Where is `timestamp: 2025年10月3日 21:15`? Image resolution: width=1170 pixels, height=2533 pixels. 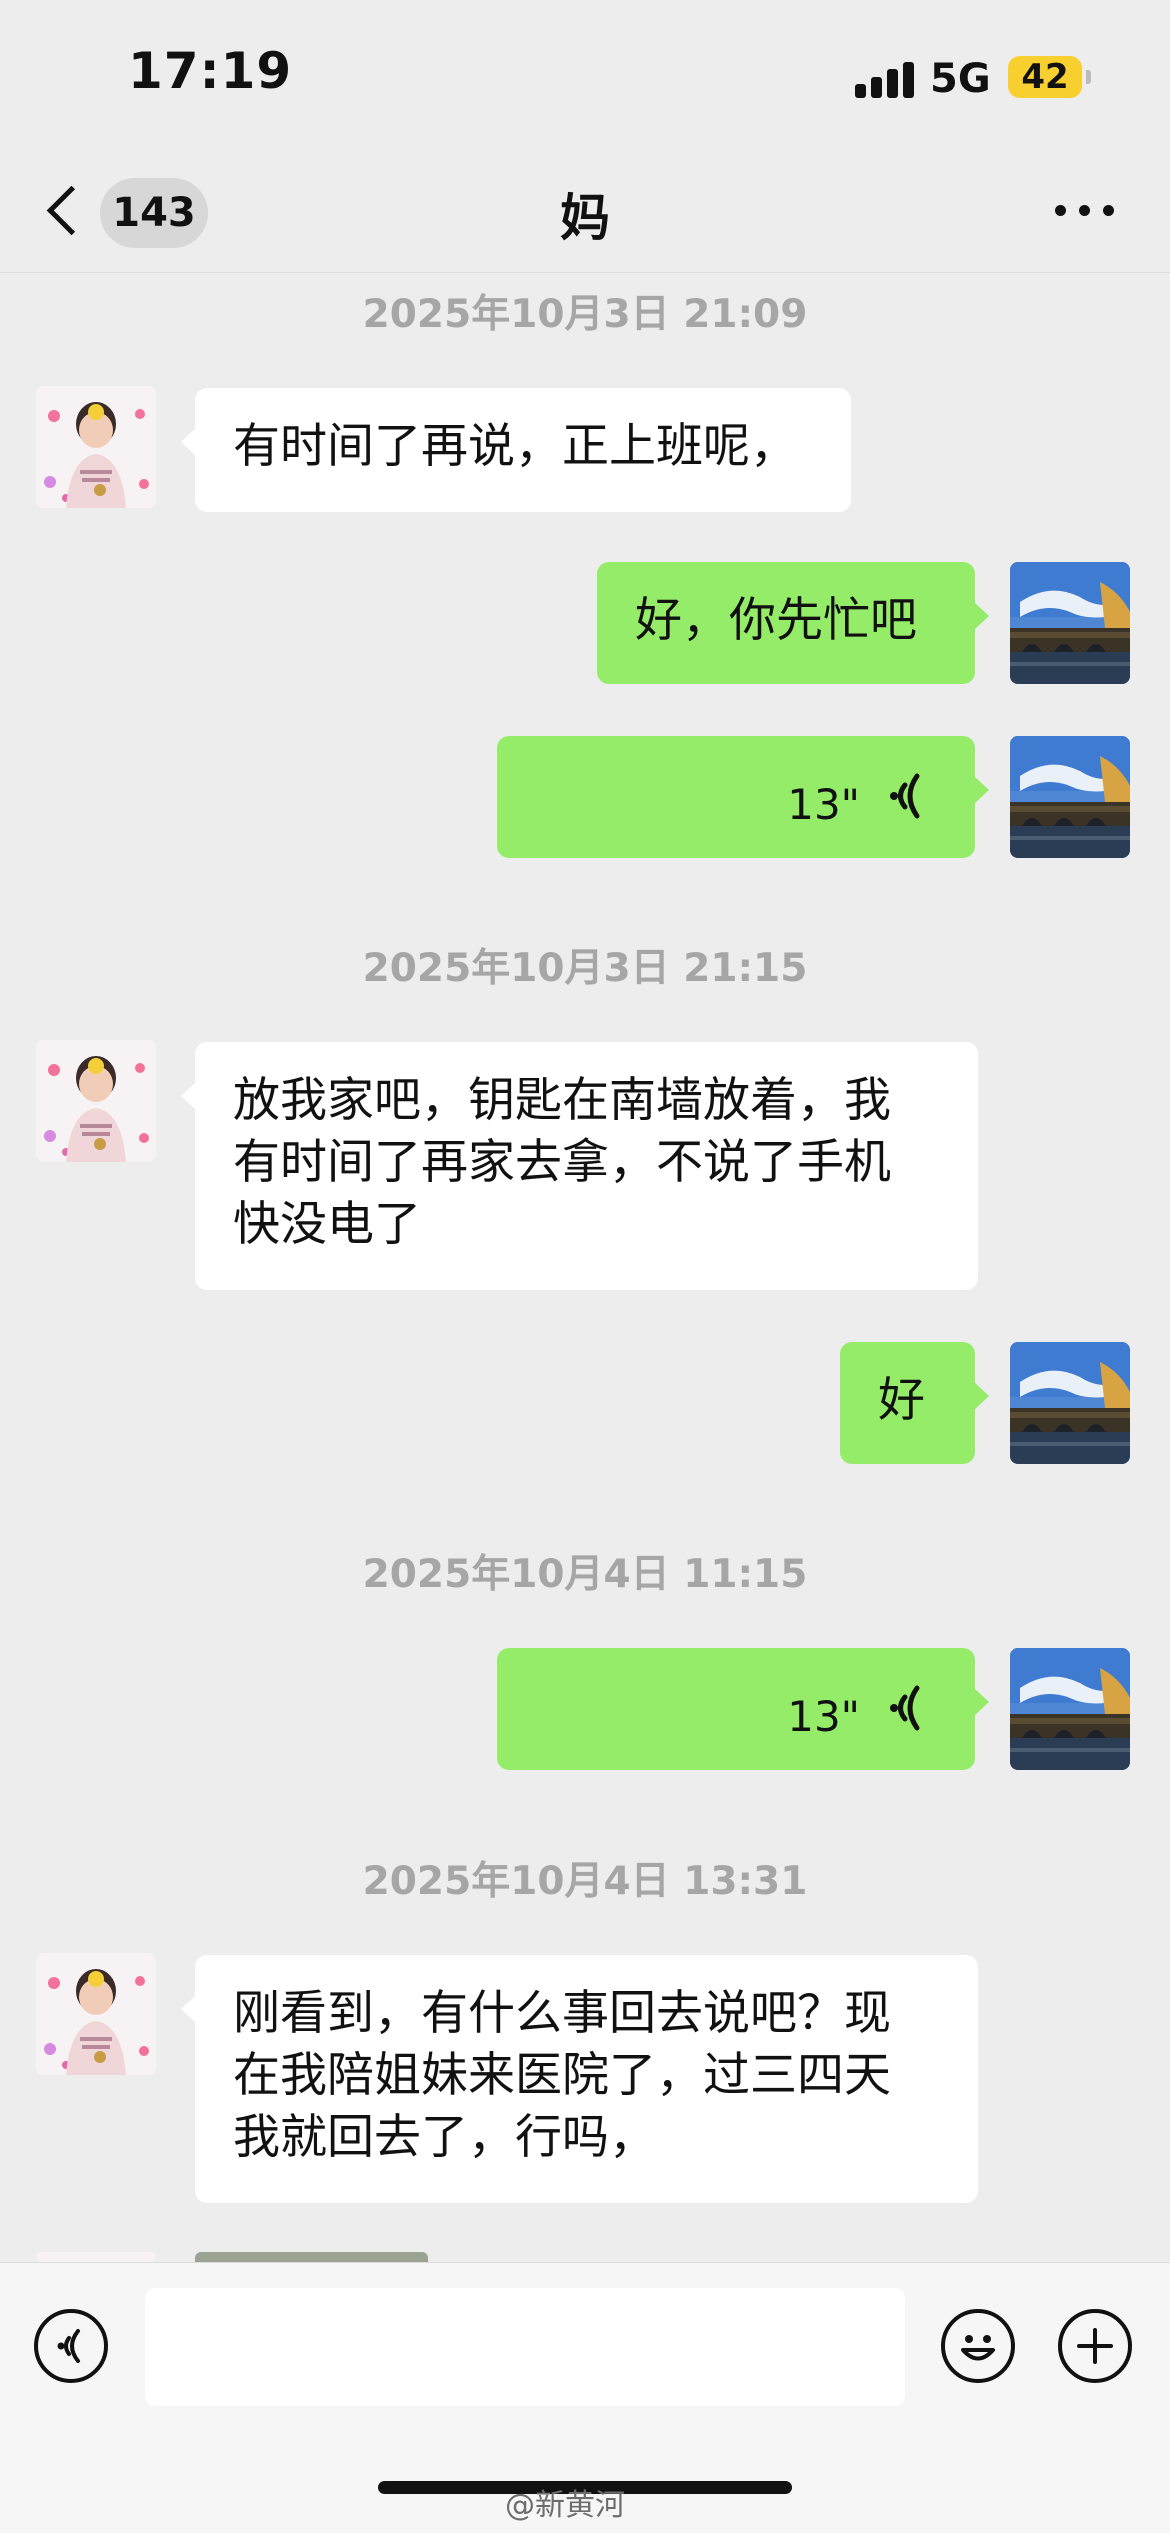
timestamp: 2025年10月3日 21:15 is located at coordinates (585, 968).